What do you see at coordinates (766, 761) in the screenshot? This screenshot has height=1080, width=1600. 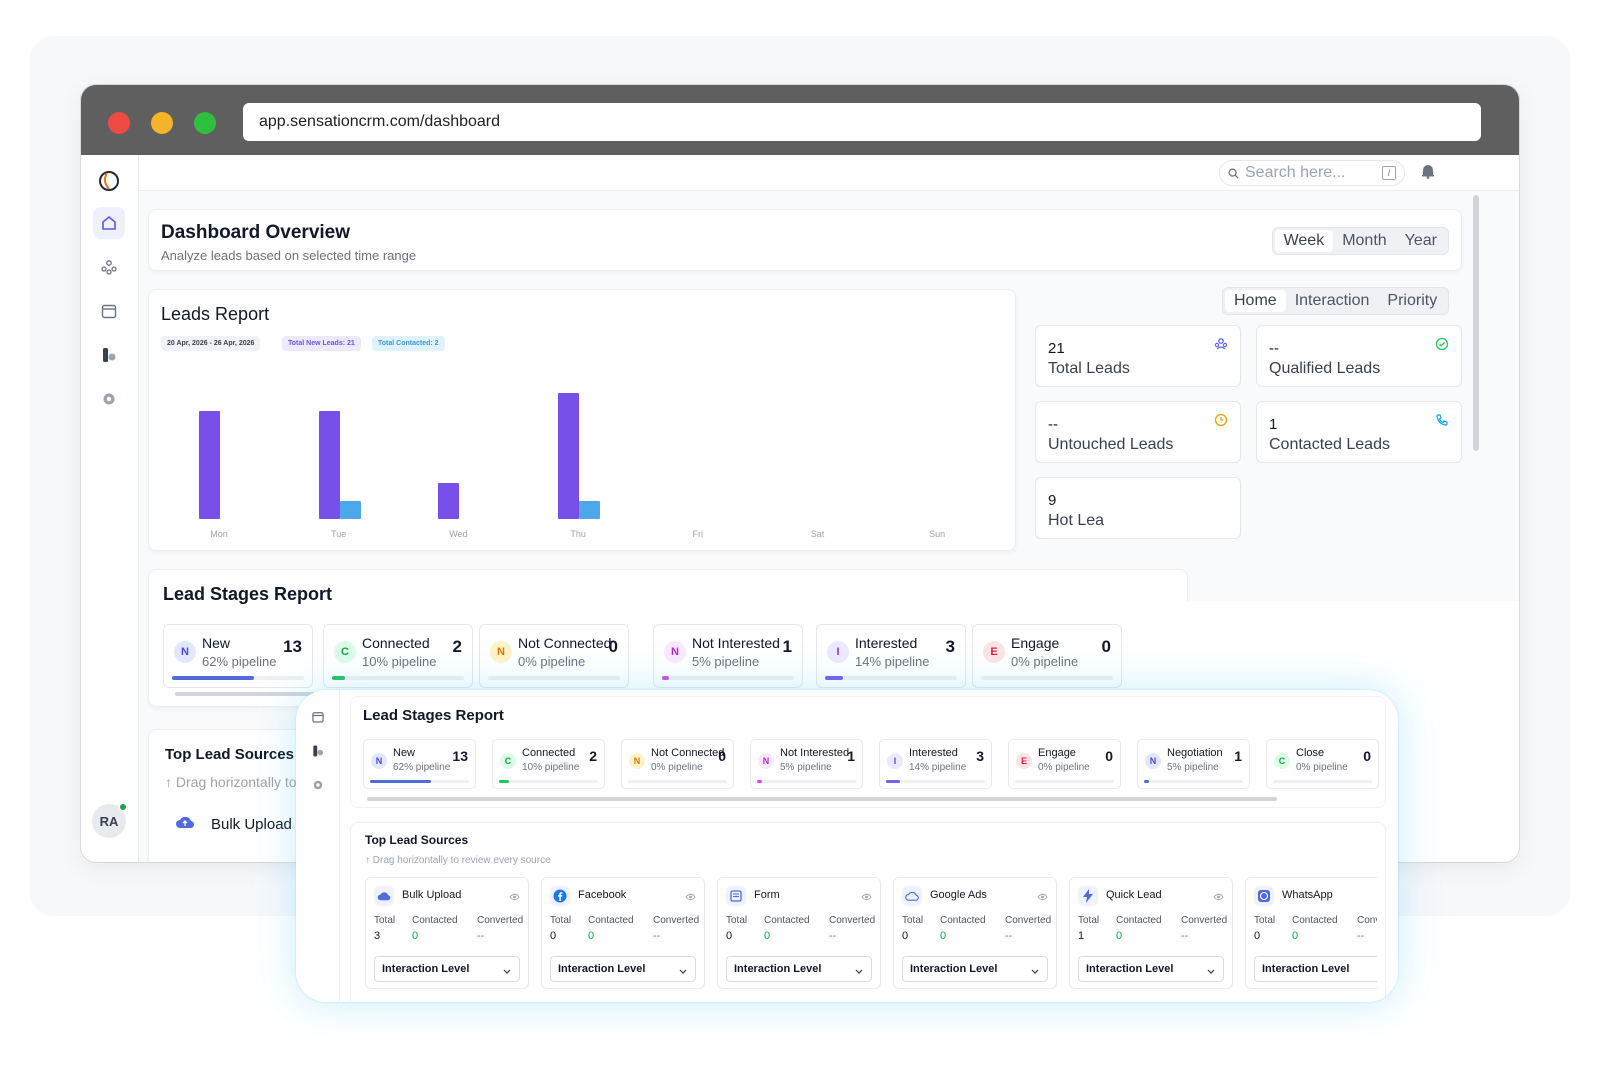 I see `stage-badge: N` at bounding box center [766, 761].